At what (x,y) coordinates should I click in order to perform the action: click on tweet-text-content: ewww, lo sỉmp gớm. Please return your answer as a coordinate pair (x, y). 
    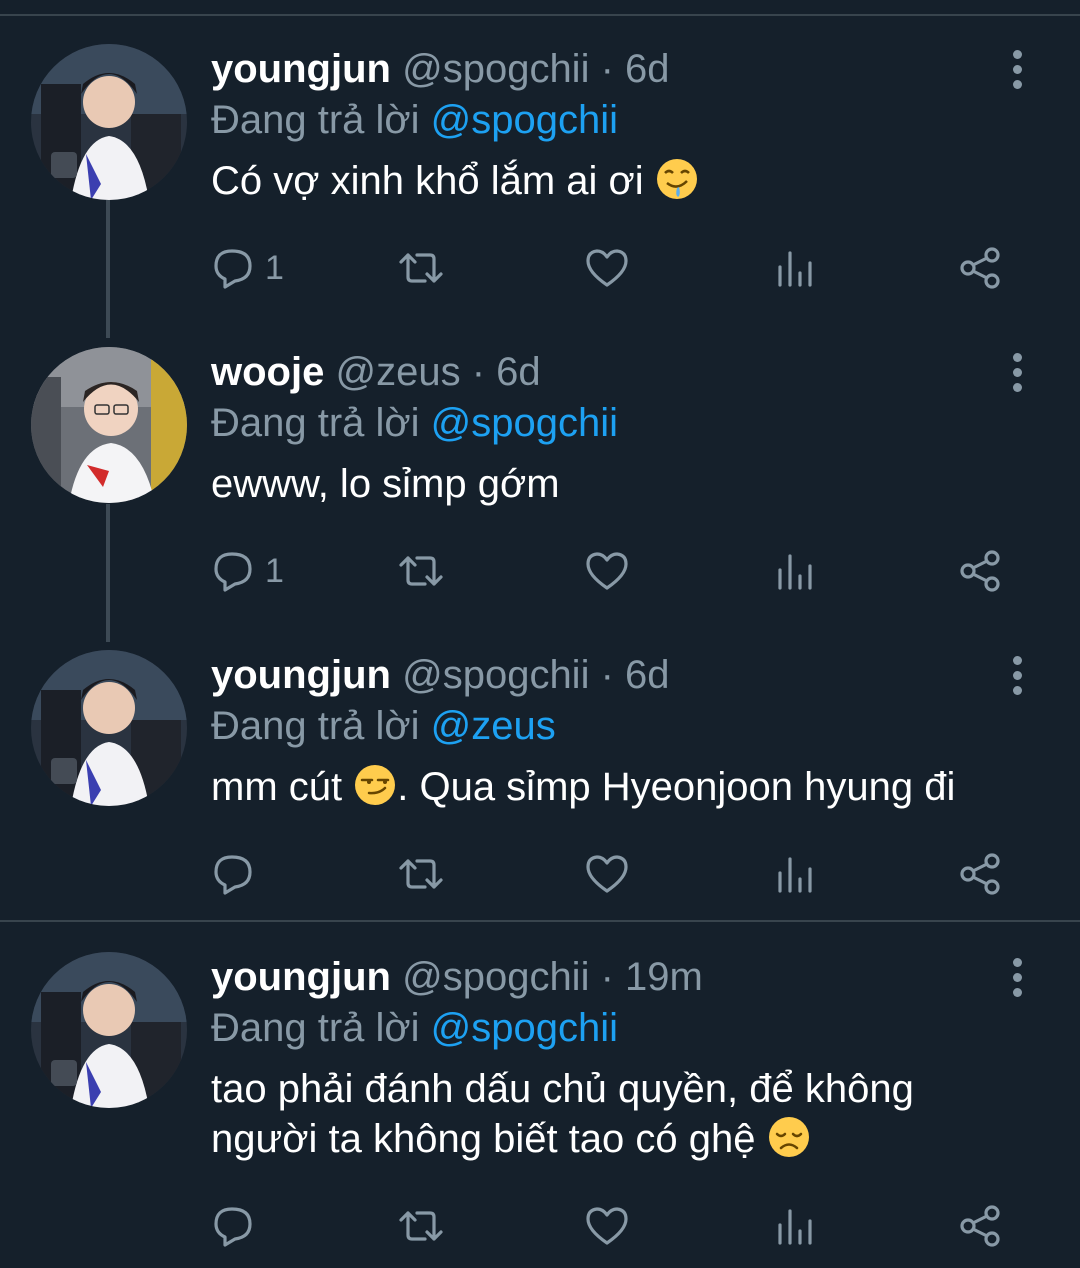
    Looking at the image, I should click on (385, 484).